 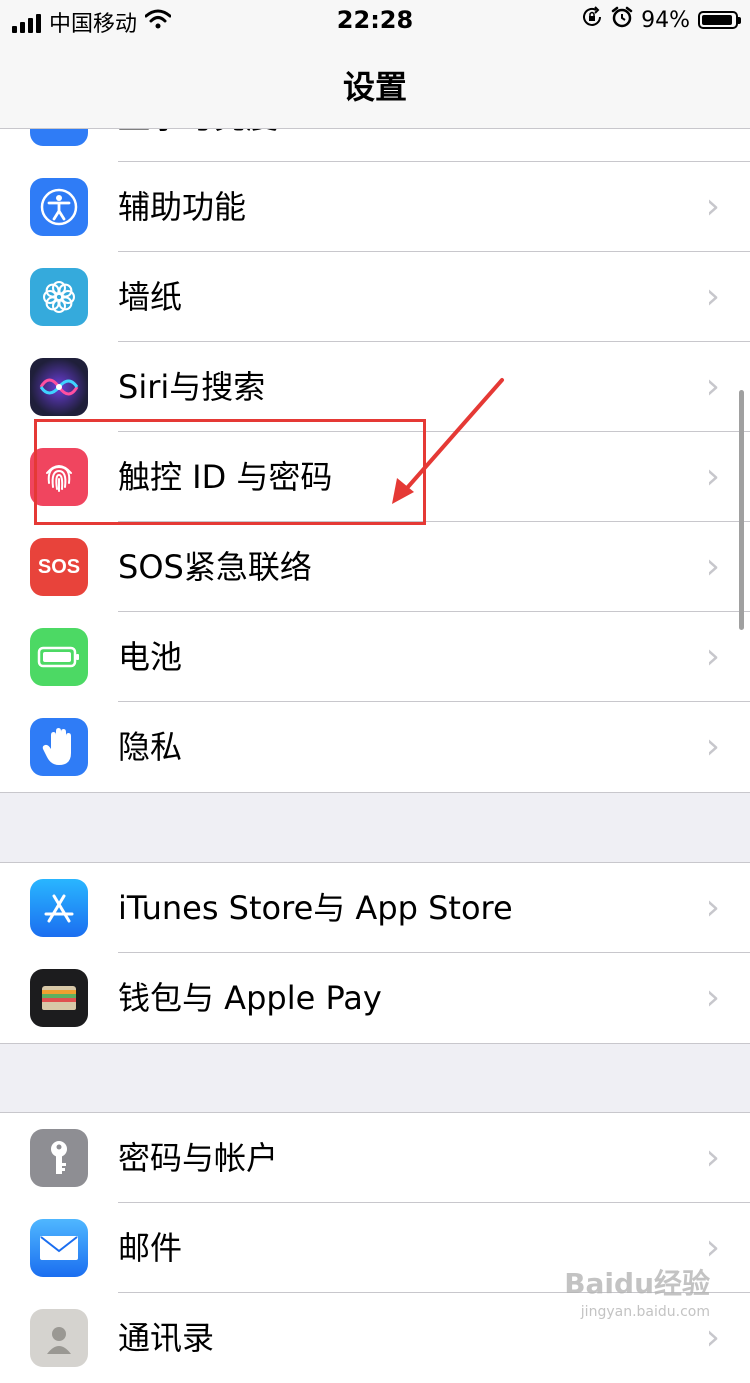 I want to click on watermark-url: jingyan.baidu.com, so click(x=645, y=1312).